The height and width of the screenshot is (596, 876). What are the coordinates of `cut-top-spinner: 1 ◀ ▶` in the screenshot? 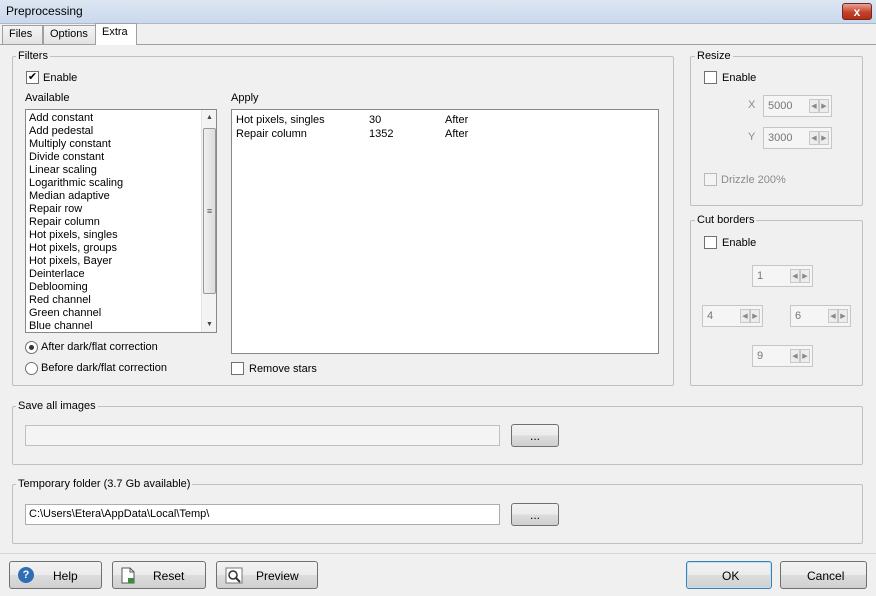 It's located at (782, 276).